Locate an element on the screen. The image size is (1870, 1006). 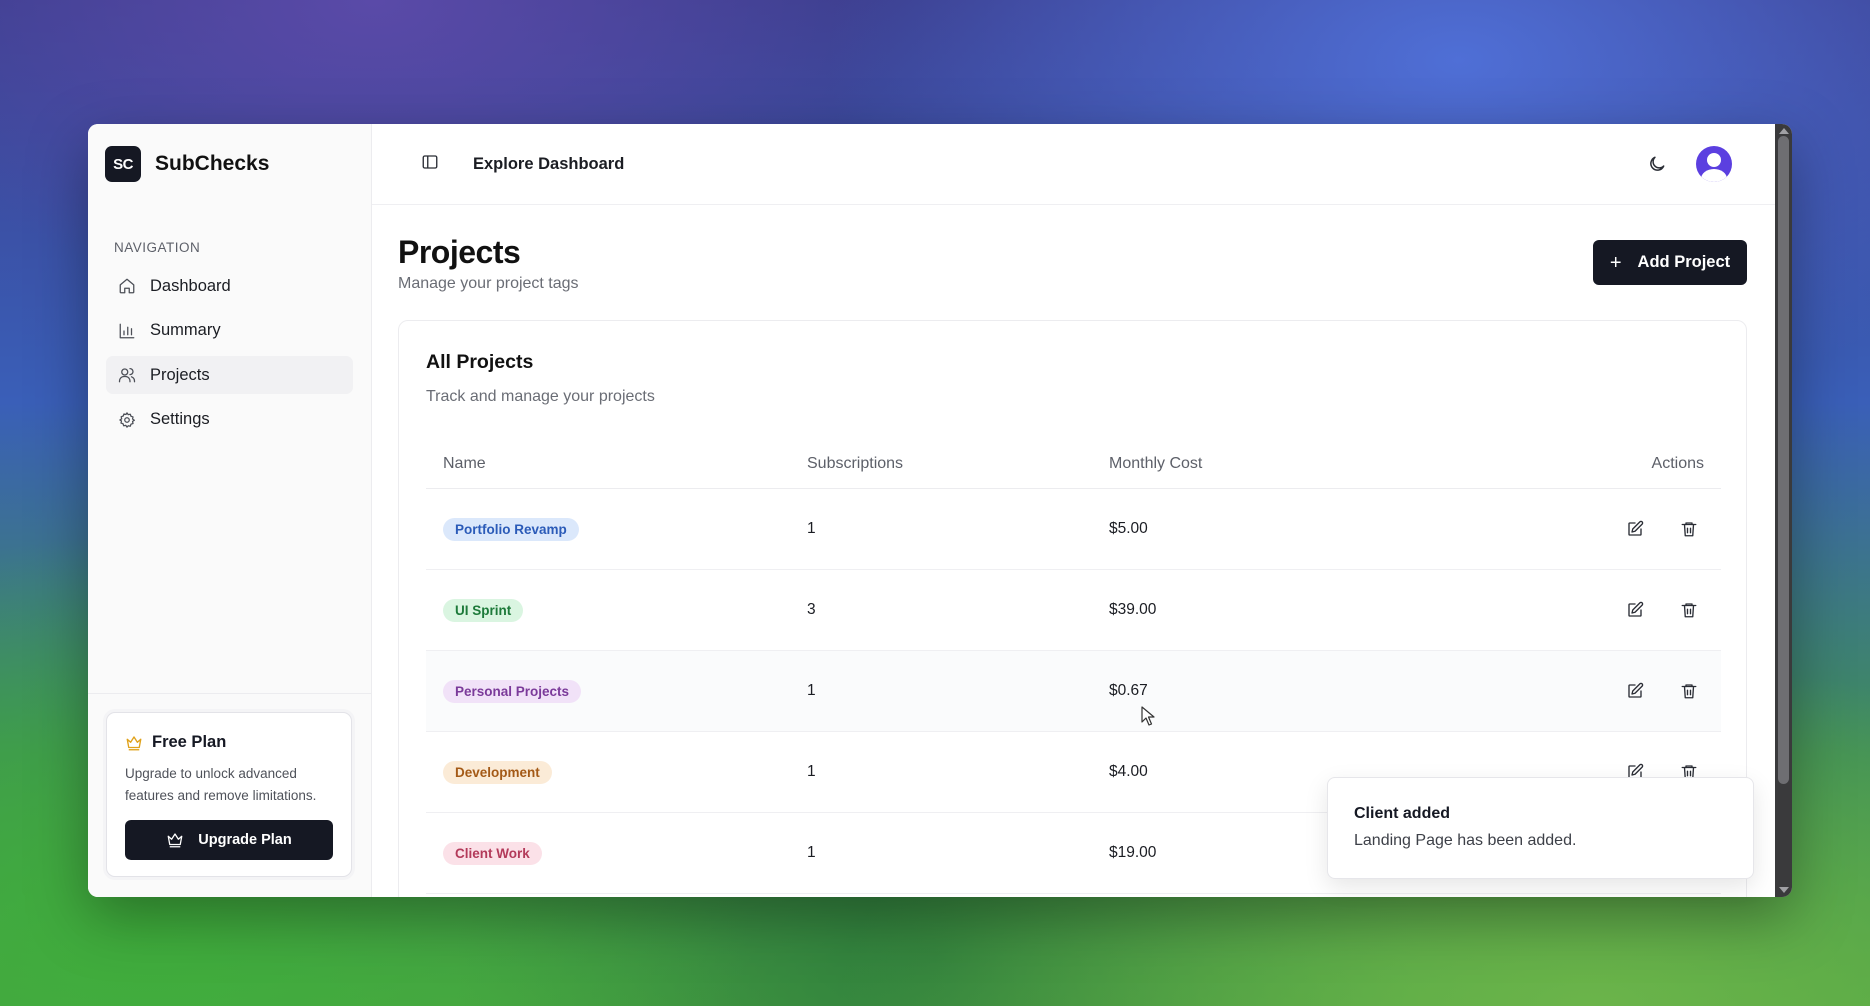
brand-logo: SC is located at coordinates (123, 164).